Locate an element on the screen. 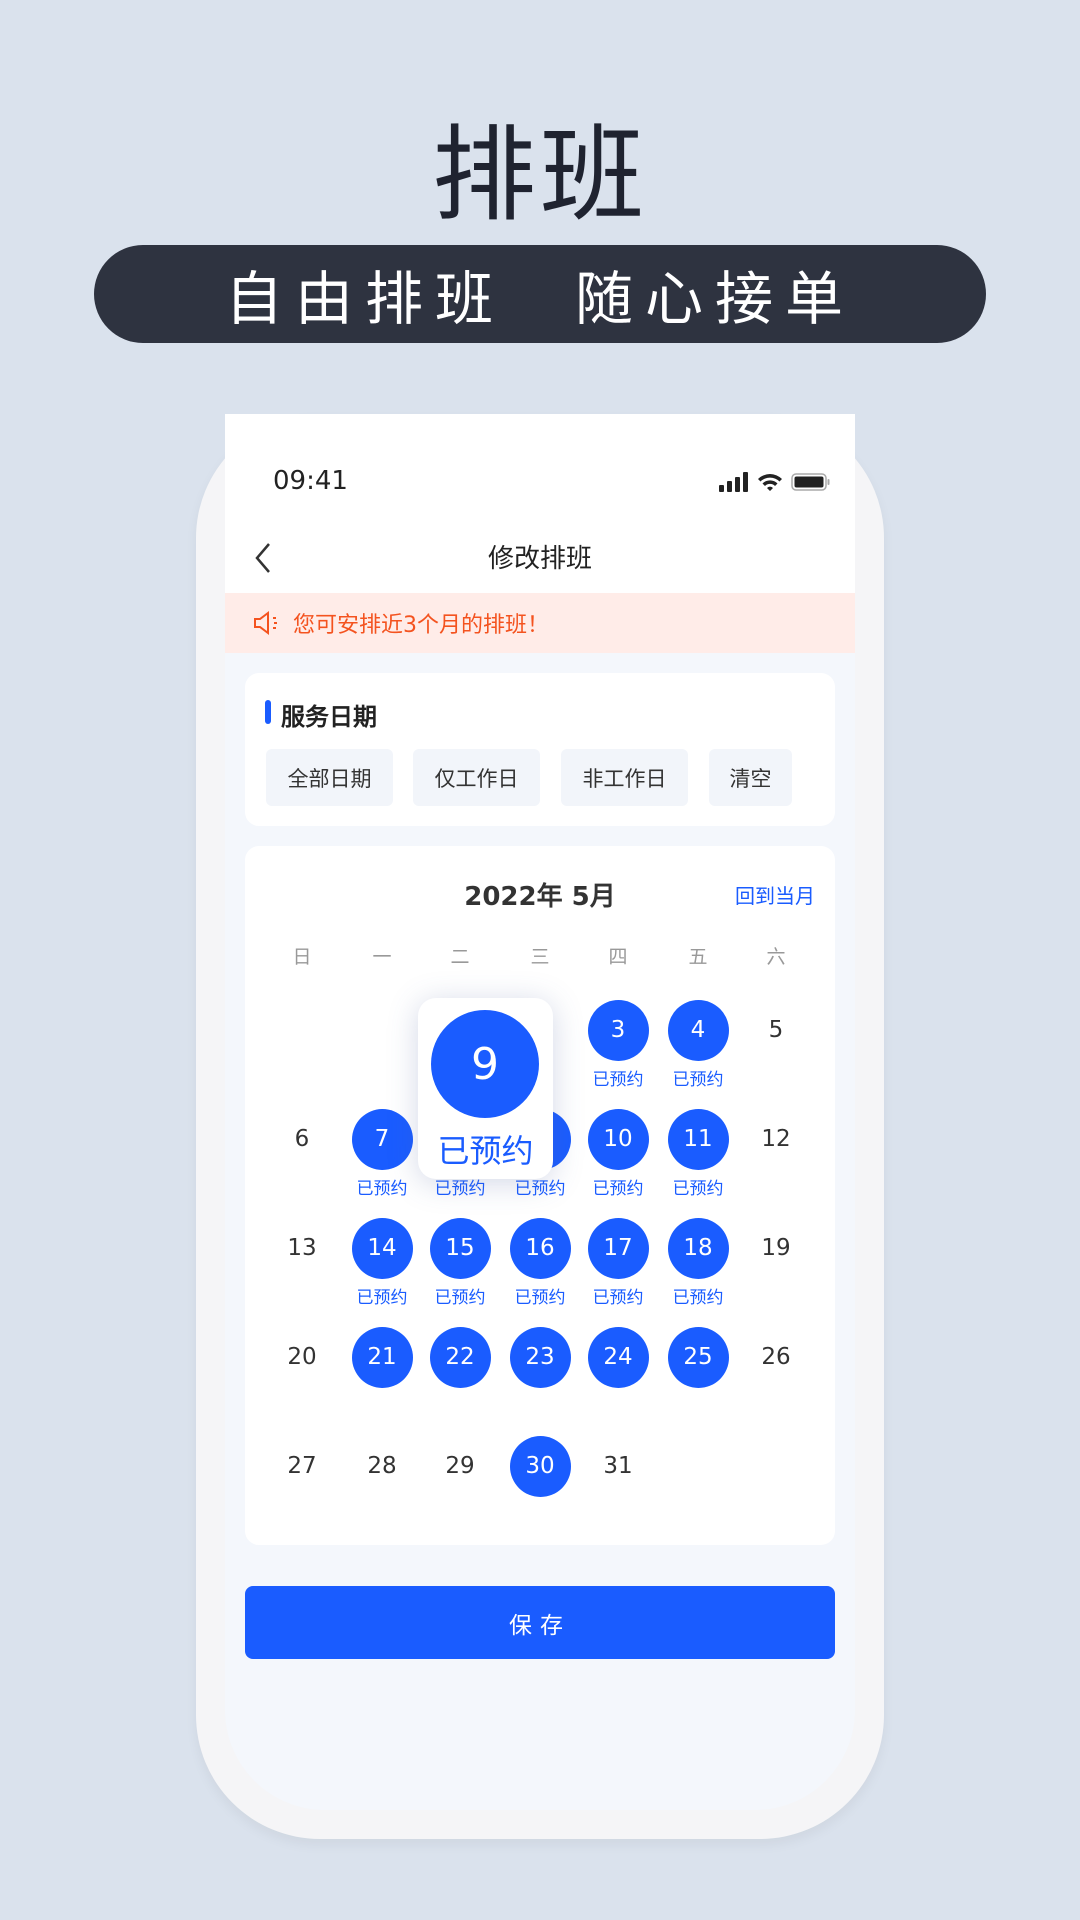 This screenshot has height=1920, width=1080. calendar-day: 16 is located at coordinates (540, 1248).